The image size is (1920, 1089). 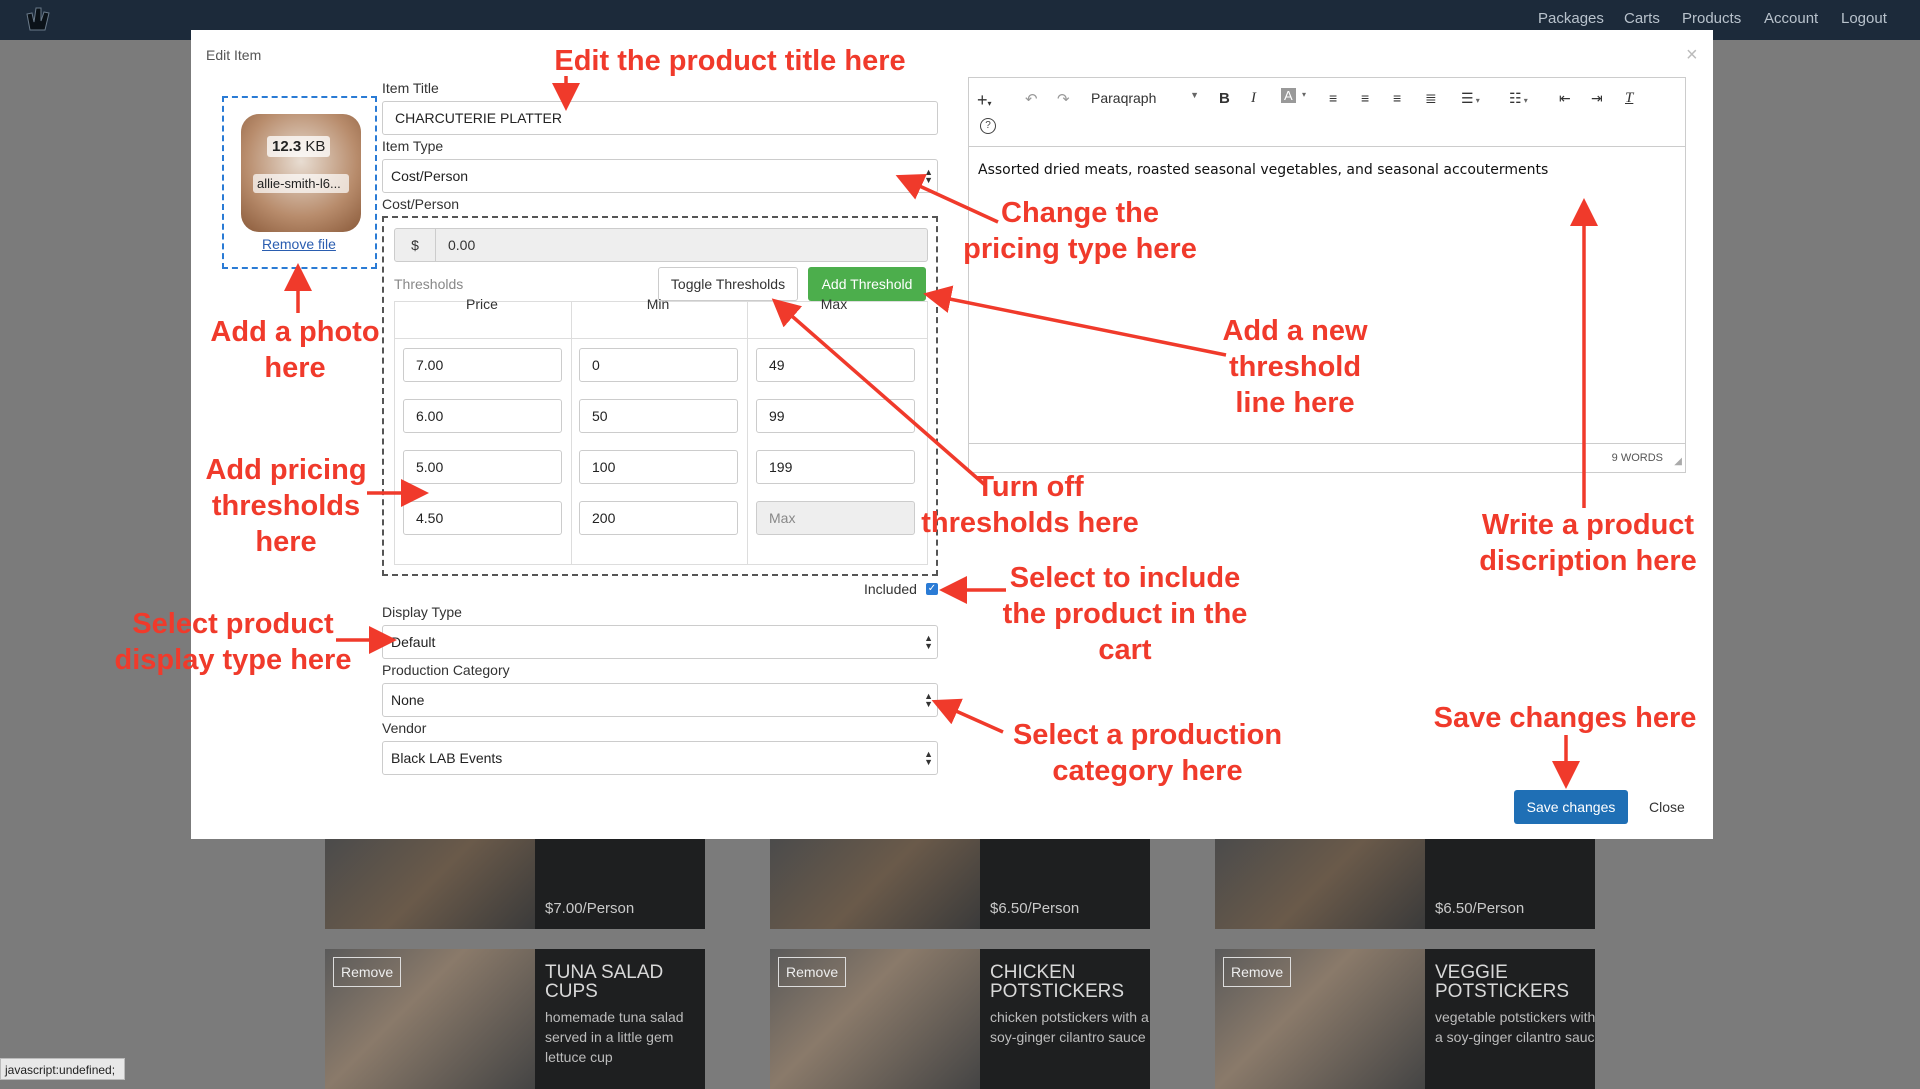 I want to click on item-type-select: Cost/Person ▲ ▼, so click(x=660, y=176).